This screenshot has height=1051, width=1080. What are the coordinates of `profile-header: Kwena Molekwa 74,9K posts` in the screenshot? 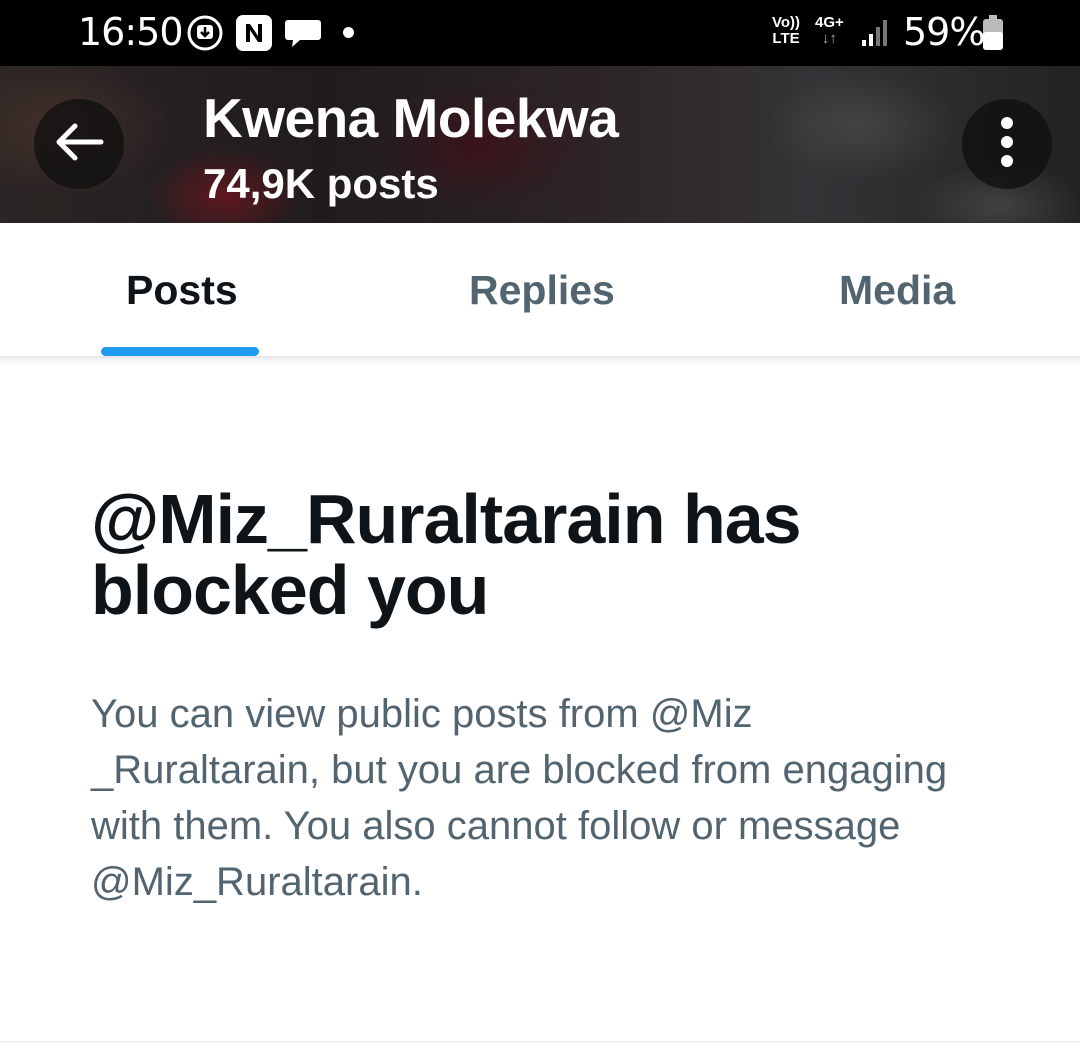 It's located at (540, 144).